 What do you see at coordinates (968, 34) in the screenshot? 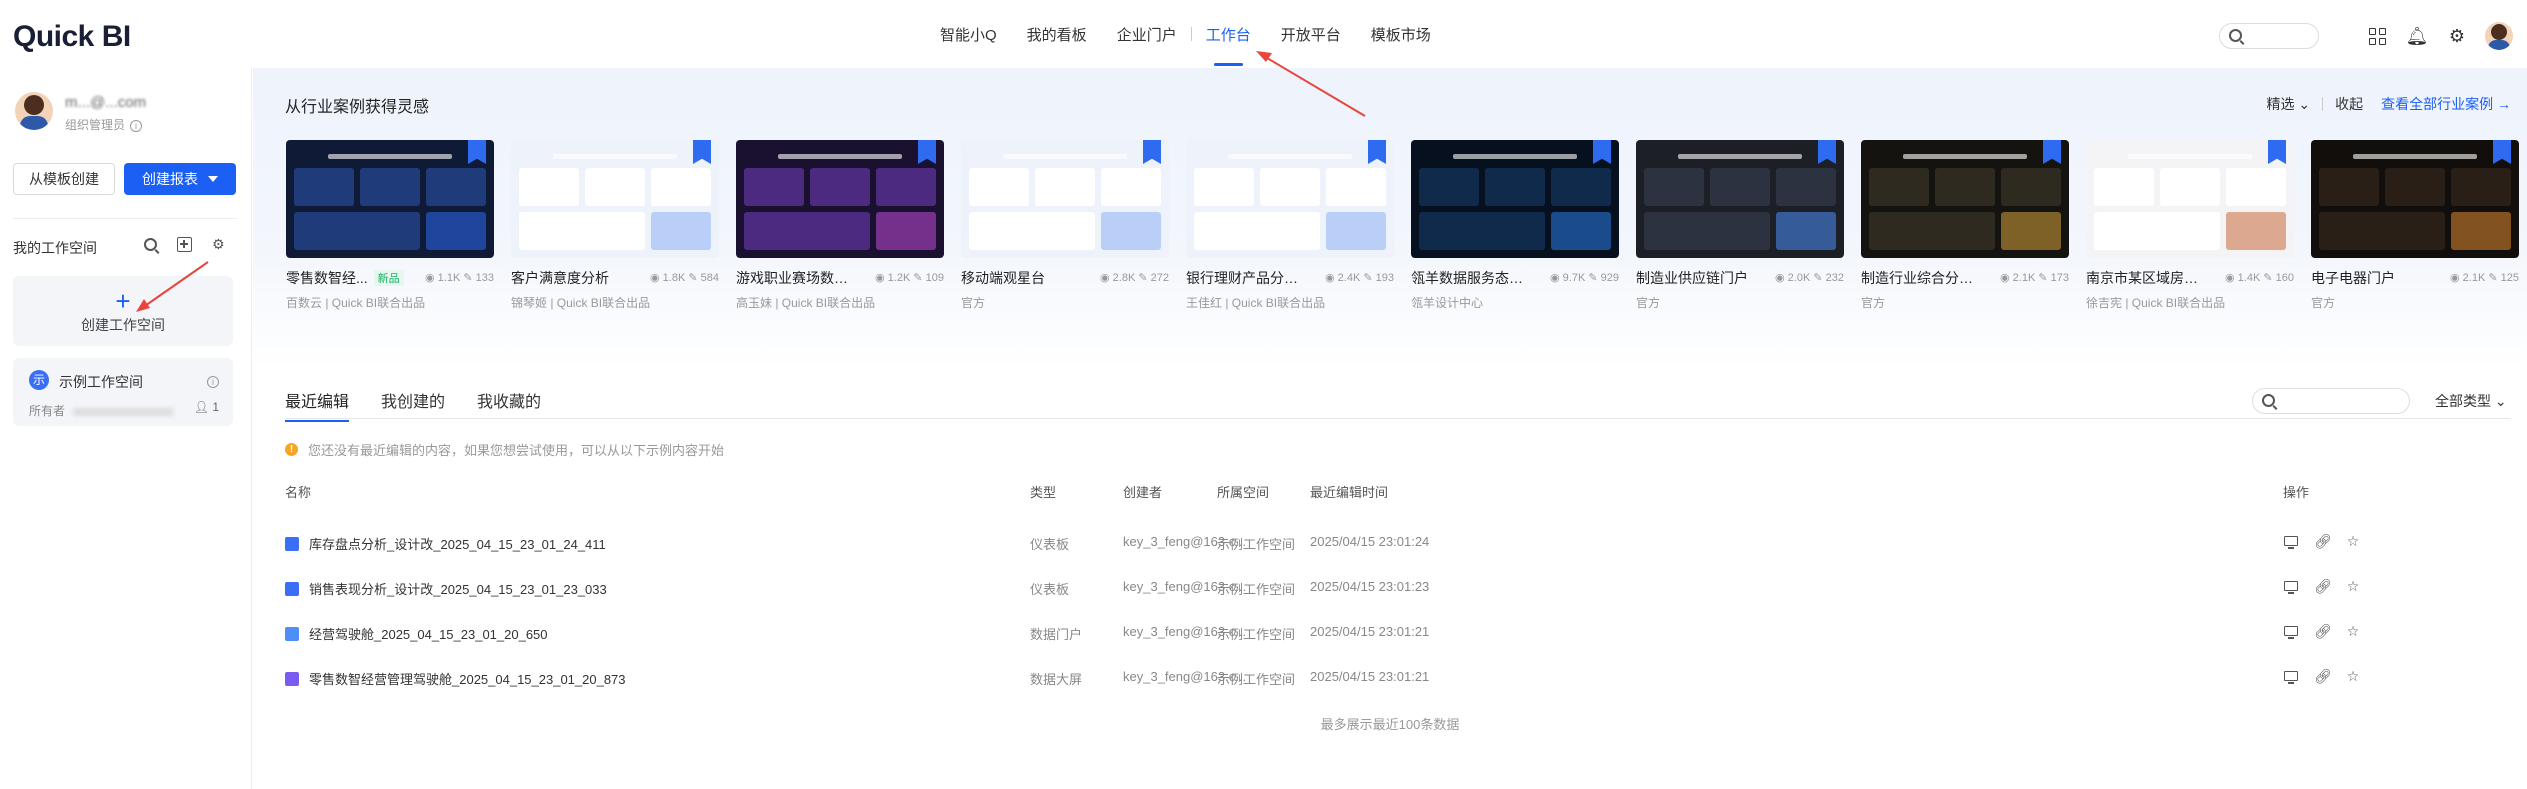
I see `nav-item-0: 智能小Q` at bounding box center [968, 34].